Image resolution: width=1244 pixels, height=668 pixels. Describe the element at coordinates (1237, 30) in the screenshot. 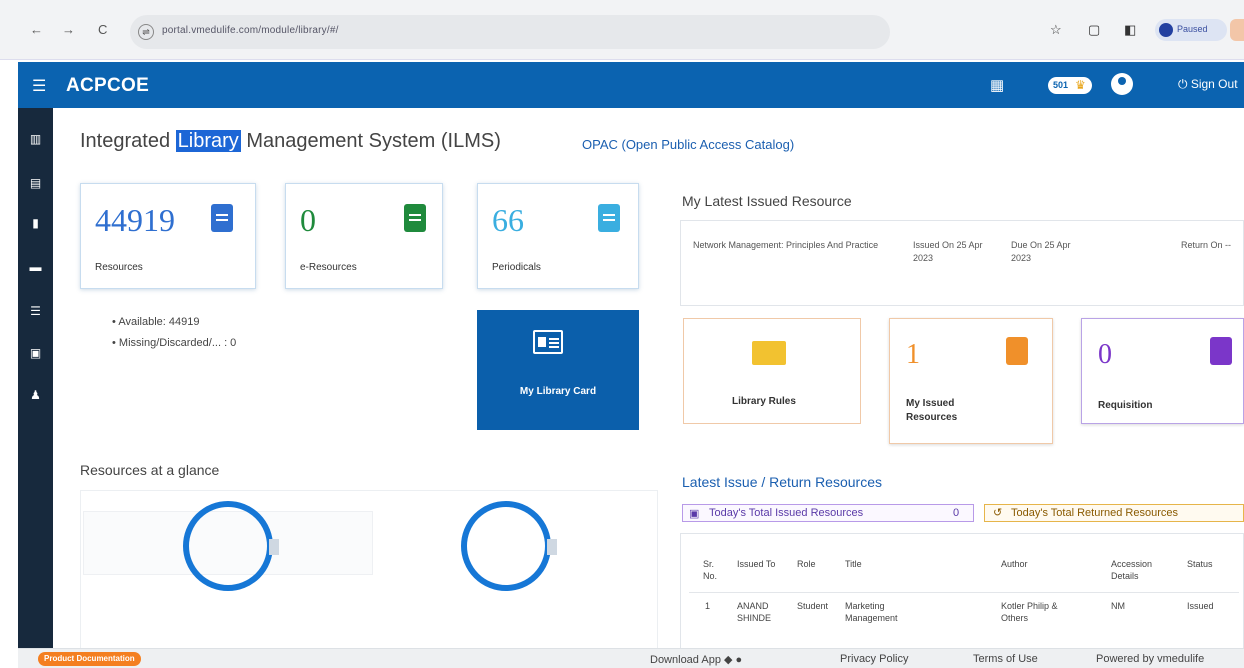

I see `extension-icon` at that location.